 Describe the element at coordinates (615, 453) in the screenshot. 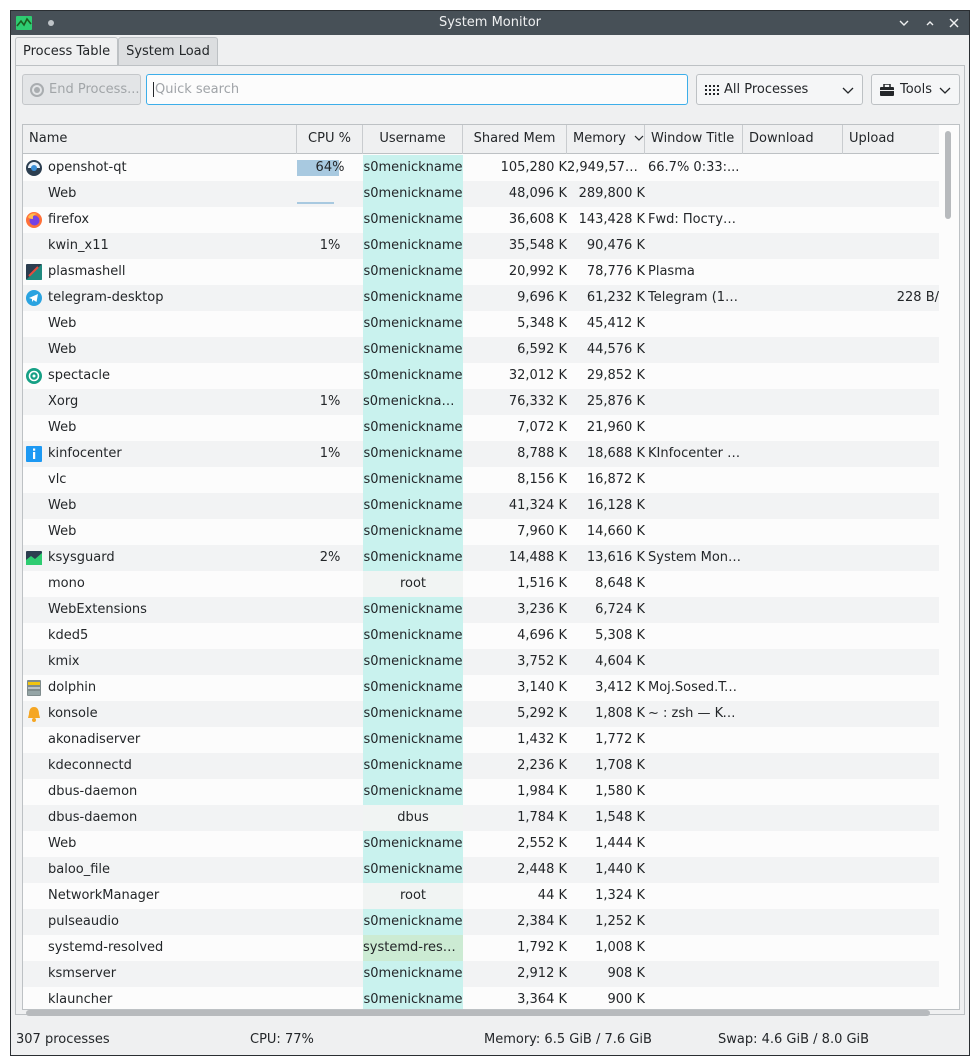

I see `memory-cell: 18,688 K` at that location.